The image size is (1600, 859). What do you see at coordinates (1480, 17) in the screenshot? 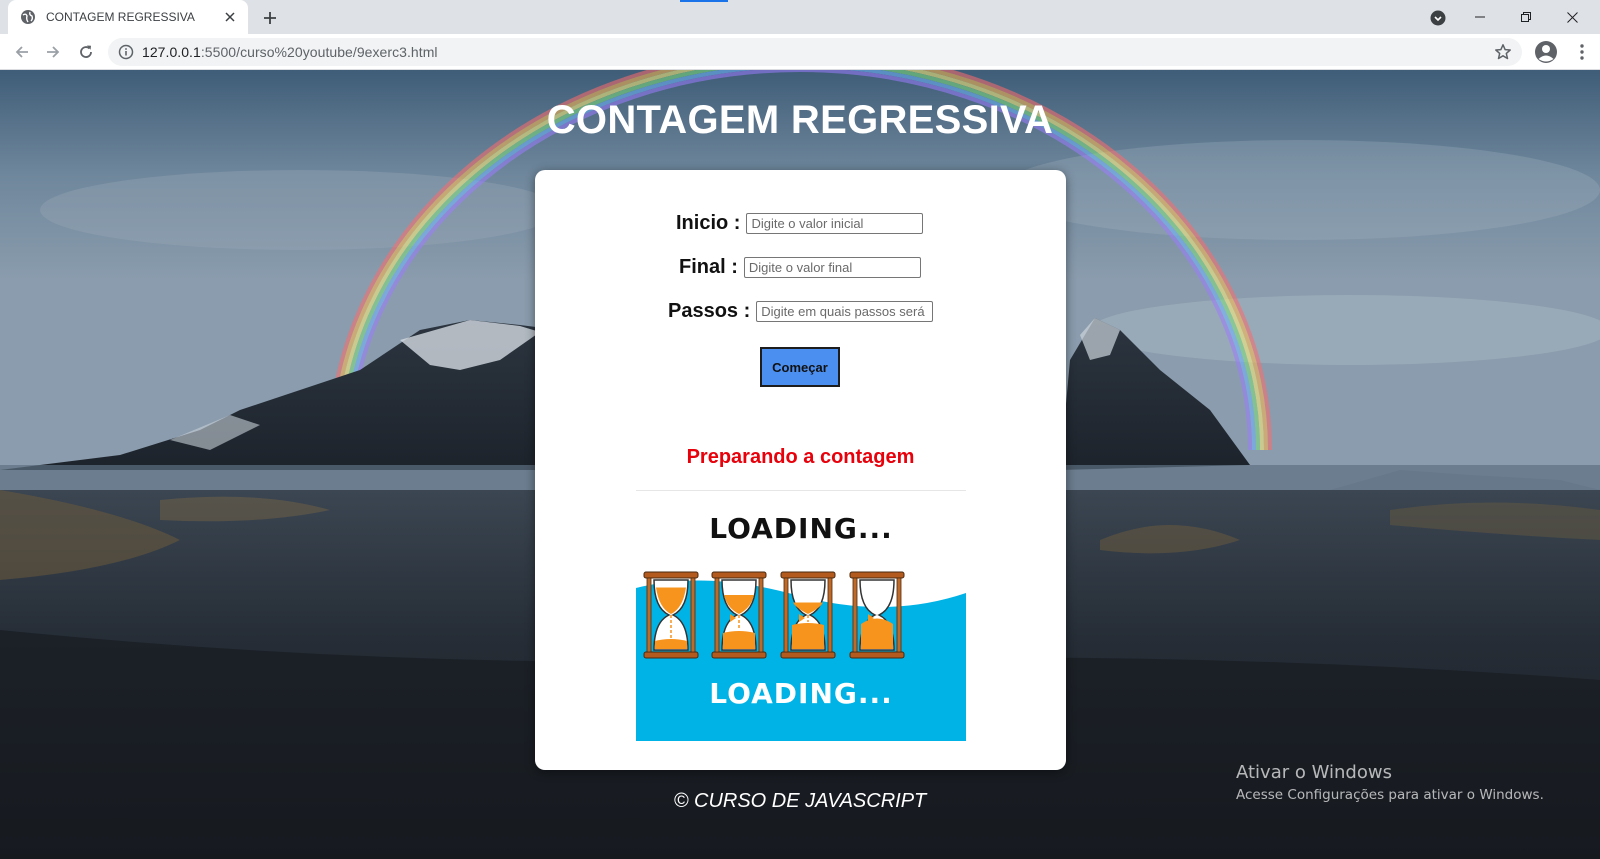
I see `minimize-icon` at bounding box center [1480, 17].